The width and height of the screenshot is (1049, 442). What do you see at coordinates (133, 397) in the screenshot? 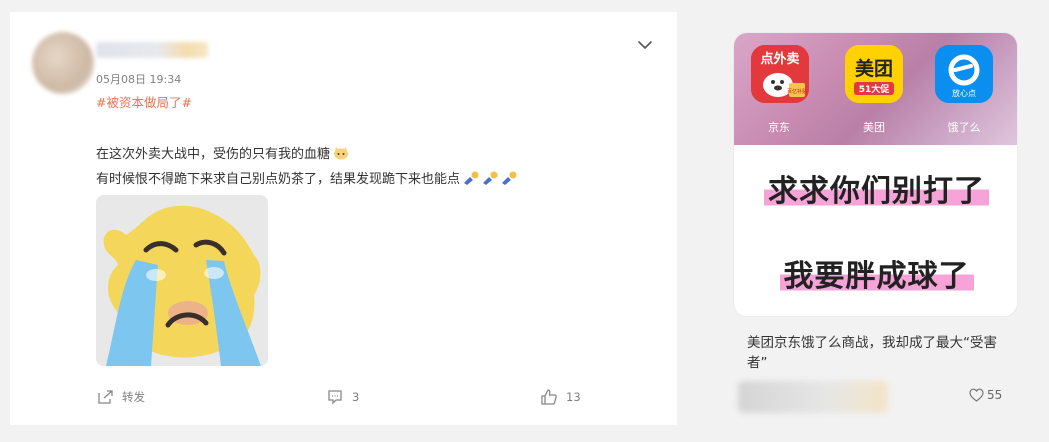
I see `repost-label: 转发` at bounding box center [133, 397].